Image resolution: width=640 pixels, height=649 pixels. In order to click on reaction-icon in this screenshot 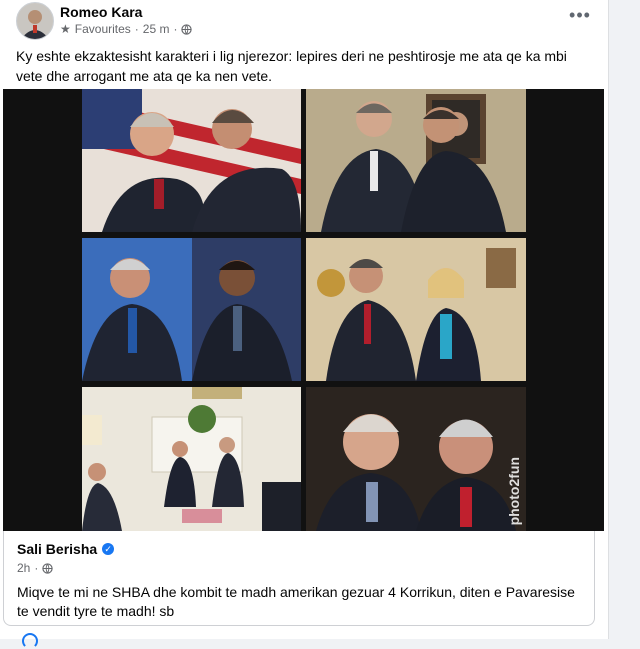, I will do `click(30, 641)`.